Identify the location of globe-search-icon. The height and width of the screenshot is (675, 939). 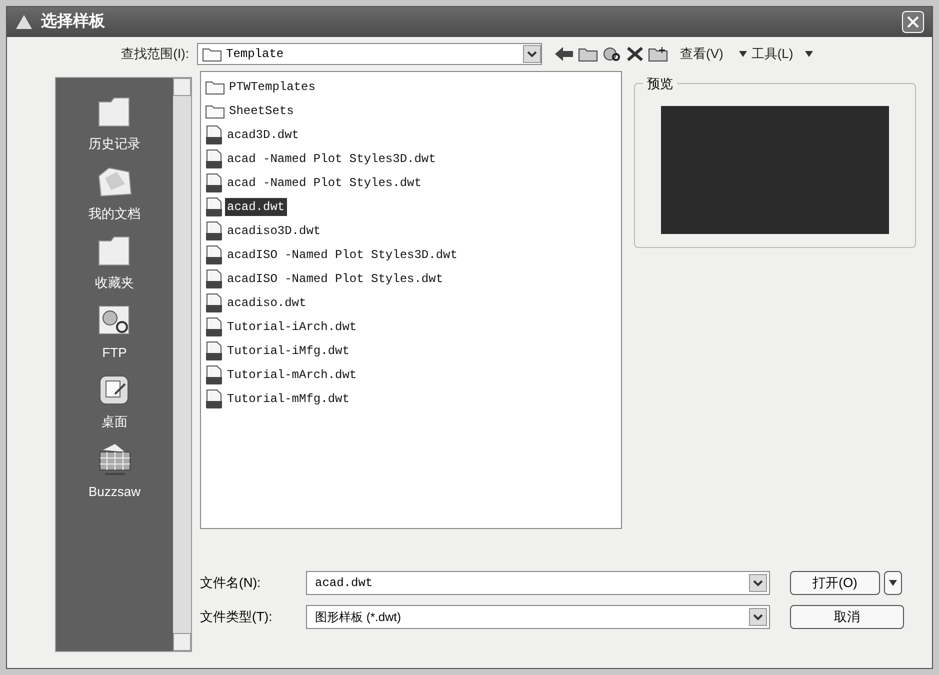
(612, 54).